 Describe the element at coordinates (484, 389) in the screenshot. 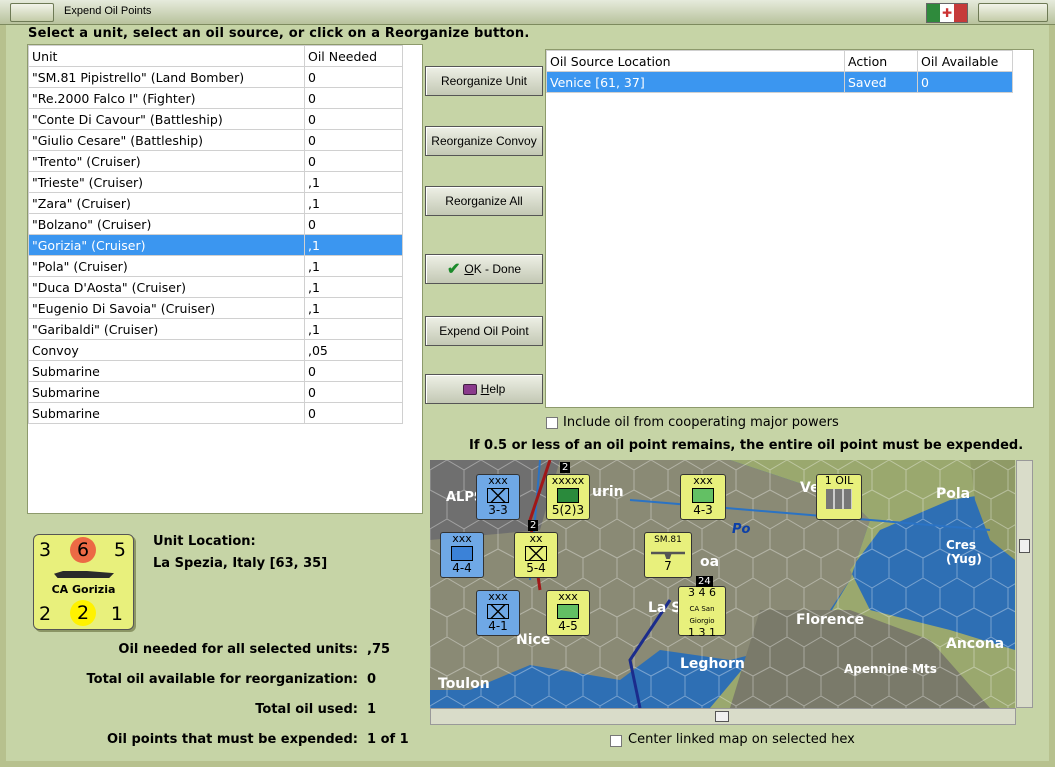

I see `help-button: Help` at that location.